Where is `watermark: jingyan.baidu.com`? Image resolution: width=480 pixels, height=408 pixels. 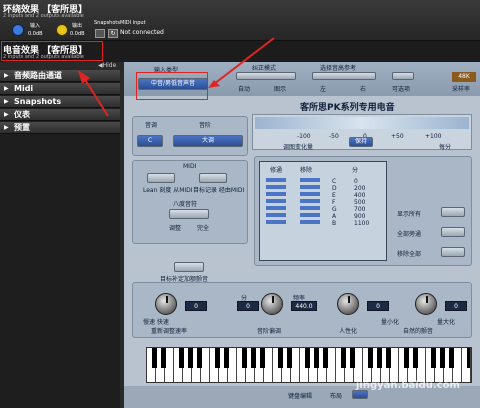 watermark: jingyan.baidu.com is located at coordinates (408, 385).